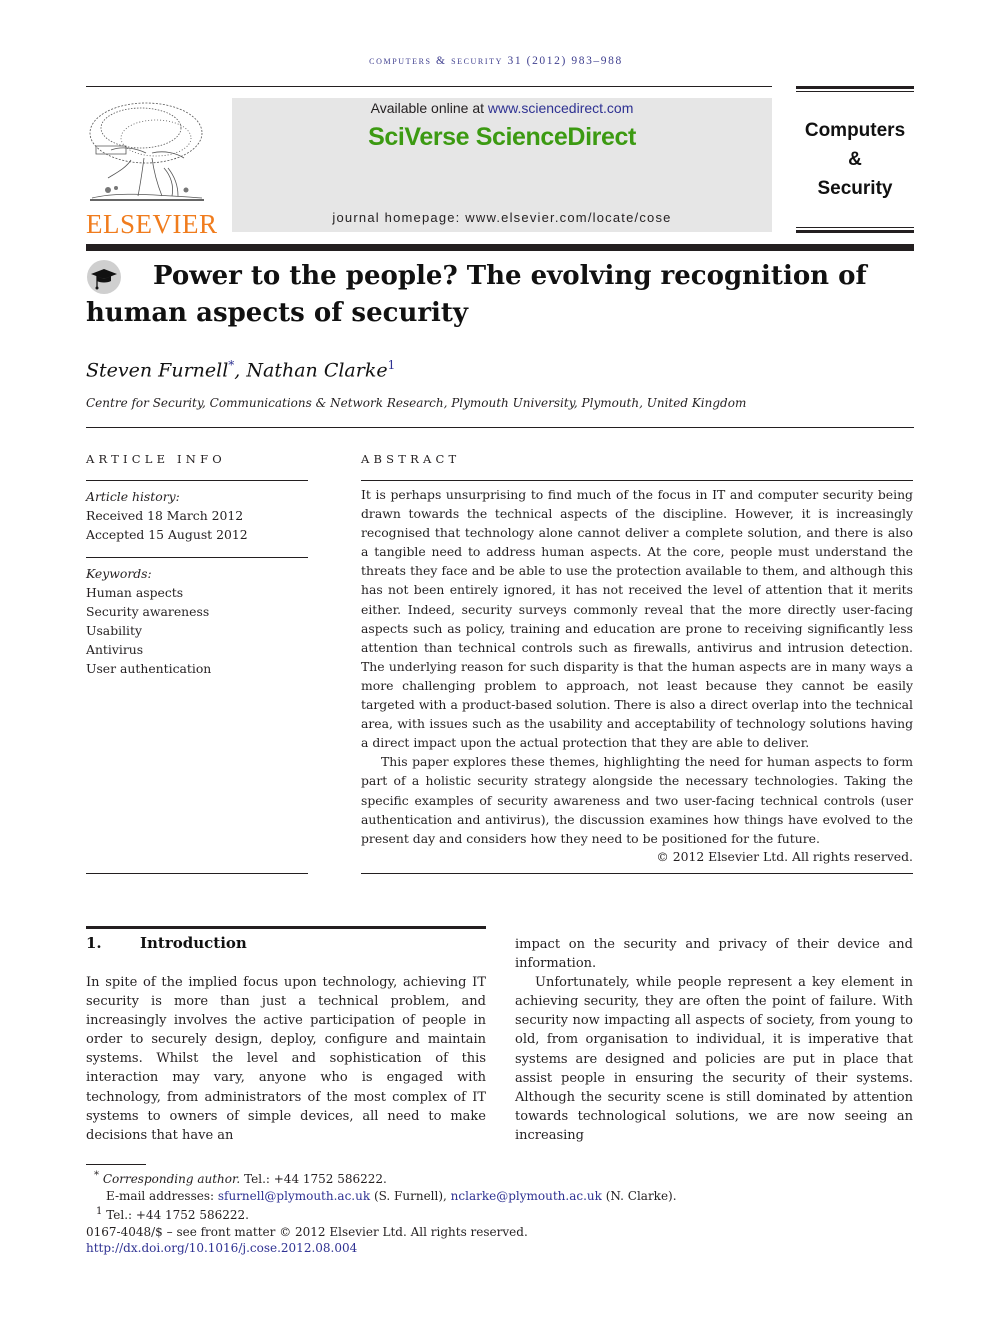 The height and width of the screenshot is (1323, 992). Describe the element at coordinates (637, 873) in the screenshot. I see `abstract-bottom-rule` at that location.